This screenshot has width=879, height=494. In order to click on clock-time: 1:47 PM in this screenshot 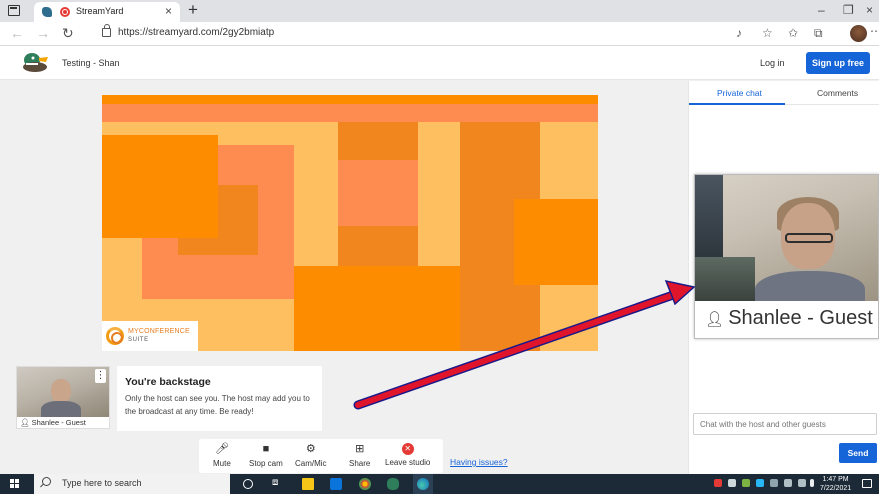, I will do `click(835, 479)`.